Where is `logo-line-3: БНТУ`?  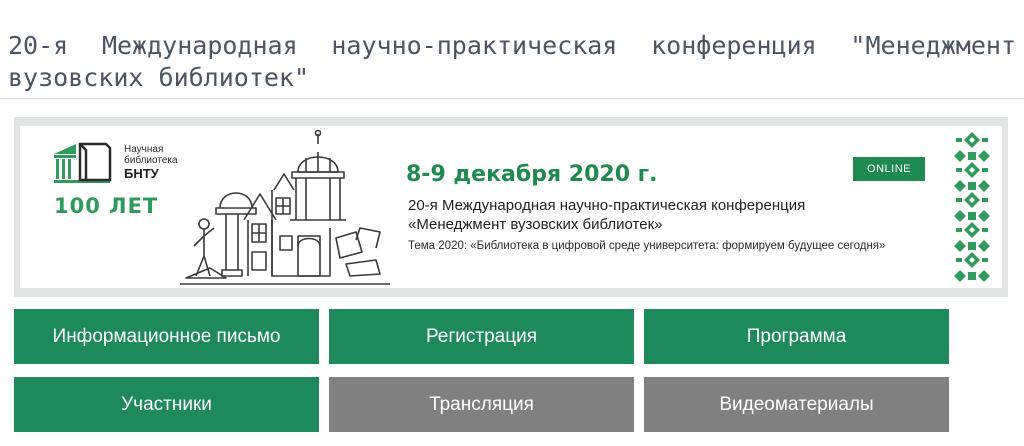
logo-line-3: БНТУ is located at coordinates (141, 173).